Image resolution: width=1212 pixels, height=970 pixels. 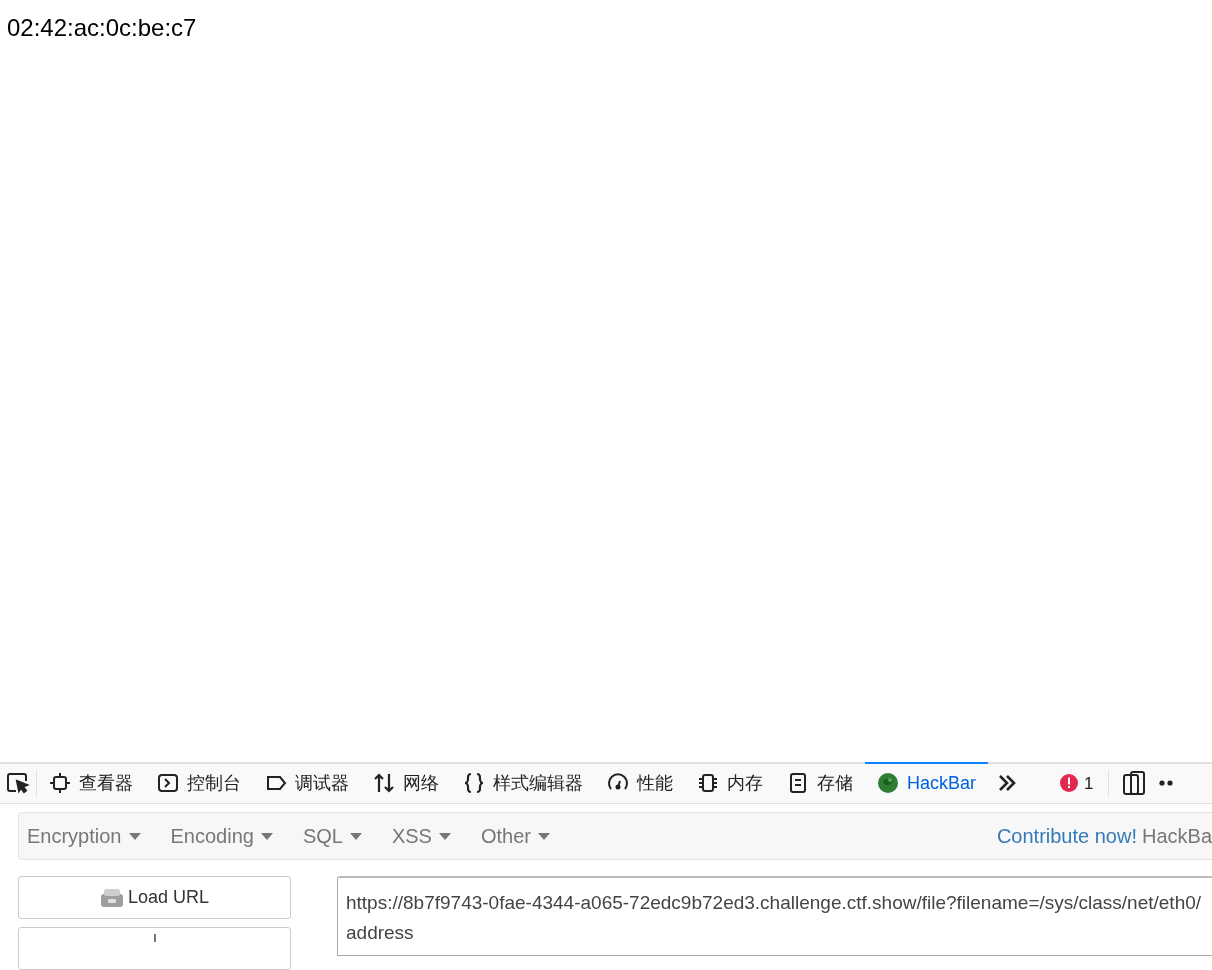 I want to click on chip-icon, so click(x=708, y=783).